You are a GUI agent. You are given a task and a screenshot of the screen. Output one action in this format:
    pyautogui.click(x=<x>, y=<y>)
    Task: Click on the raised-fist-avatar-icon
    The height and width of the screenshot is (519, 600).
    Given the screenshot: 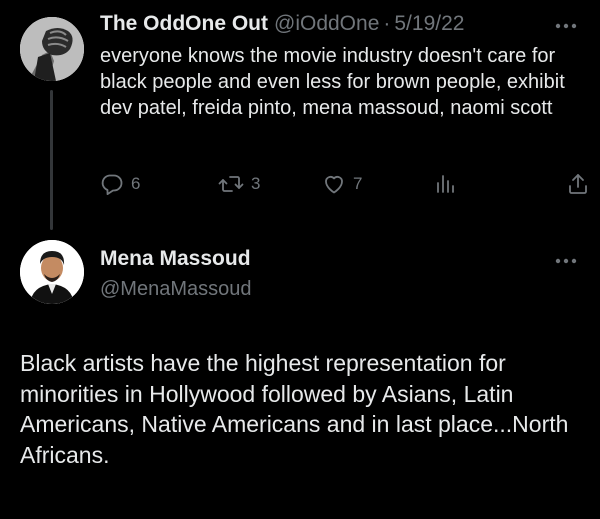 What is the action you would take?
    pyautogui.click(x=52, y=49)
    